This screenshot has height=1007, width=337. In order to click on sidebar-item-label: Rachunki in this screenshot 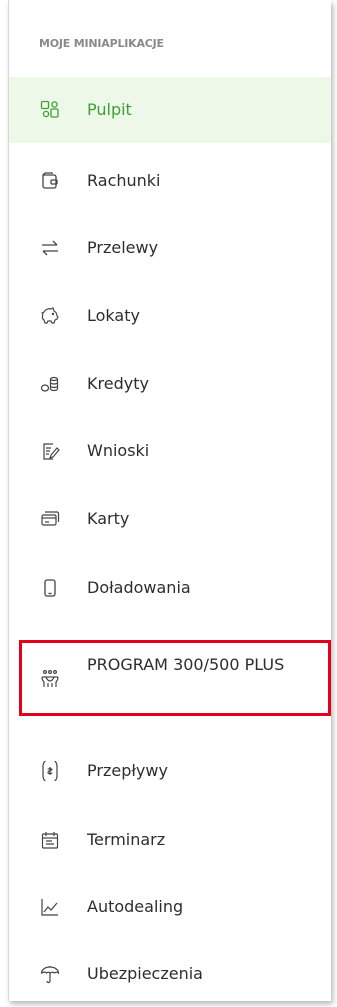, I will do `click(124, 180)`.